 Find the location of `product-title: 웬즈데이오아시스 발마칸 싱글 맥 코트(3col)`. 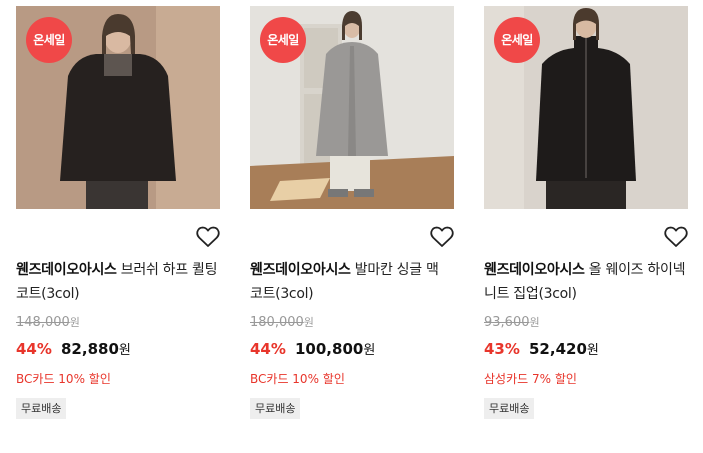

product-title: 웬즈데이오아시스 발마칸 싱글 맥 코트(3col) is located at coordinates (352, 282).